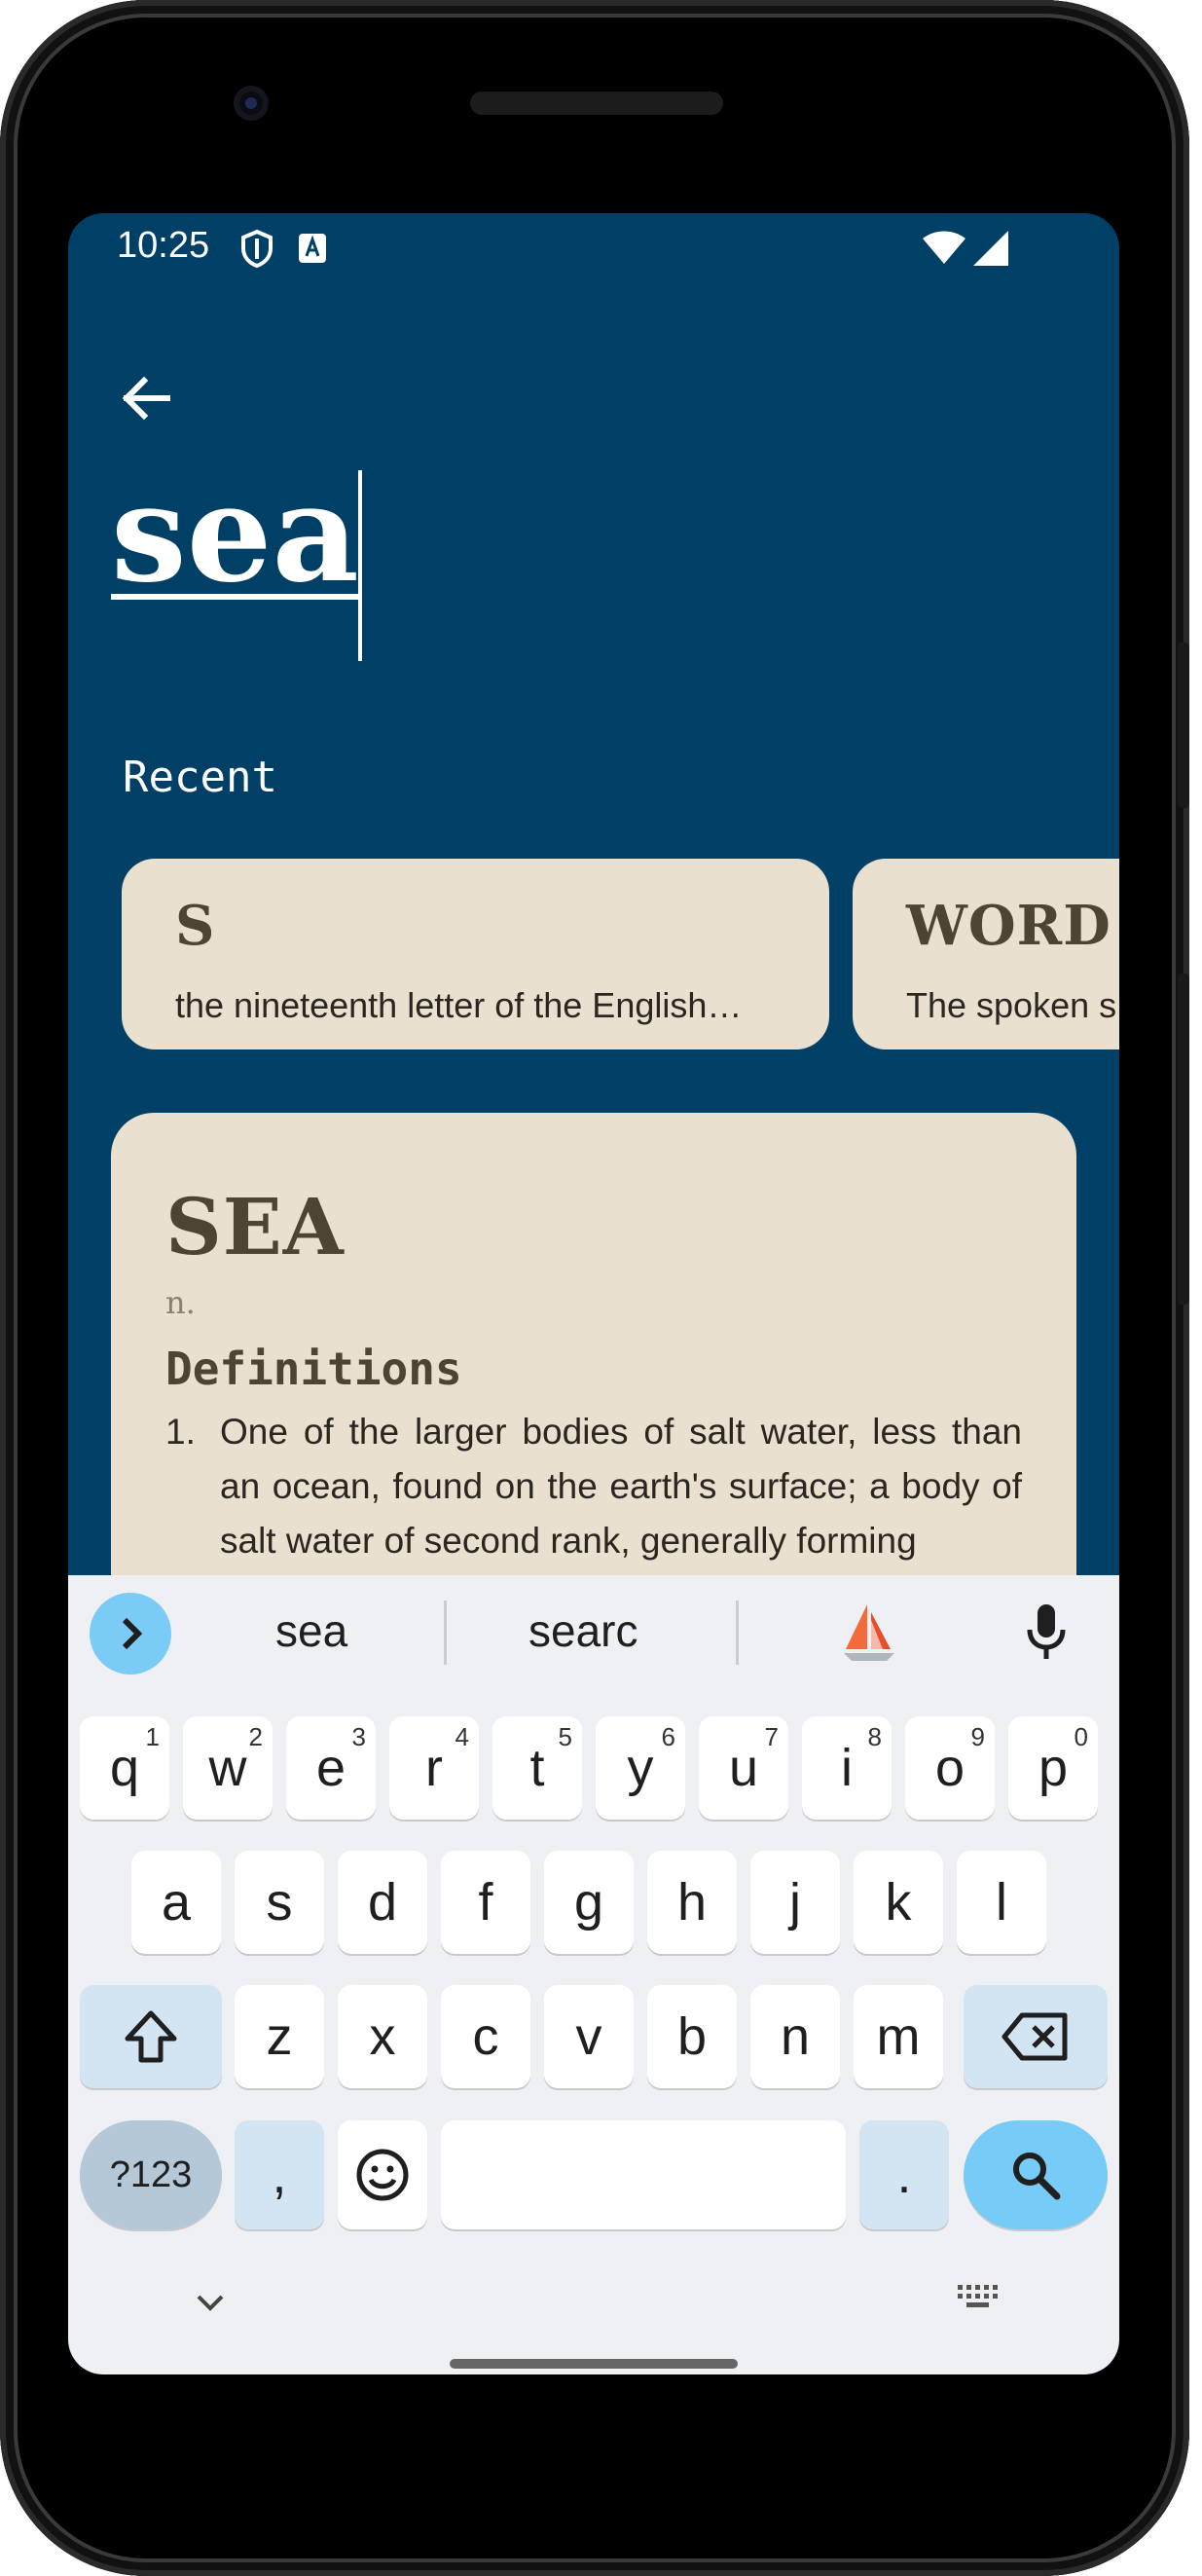 This screenshot has height=2576, width=1202. I want to click on status-time: 10:25, so click(163, 245).